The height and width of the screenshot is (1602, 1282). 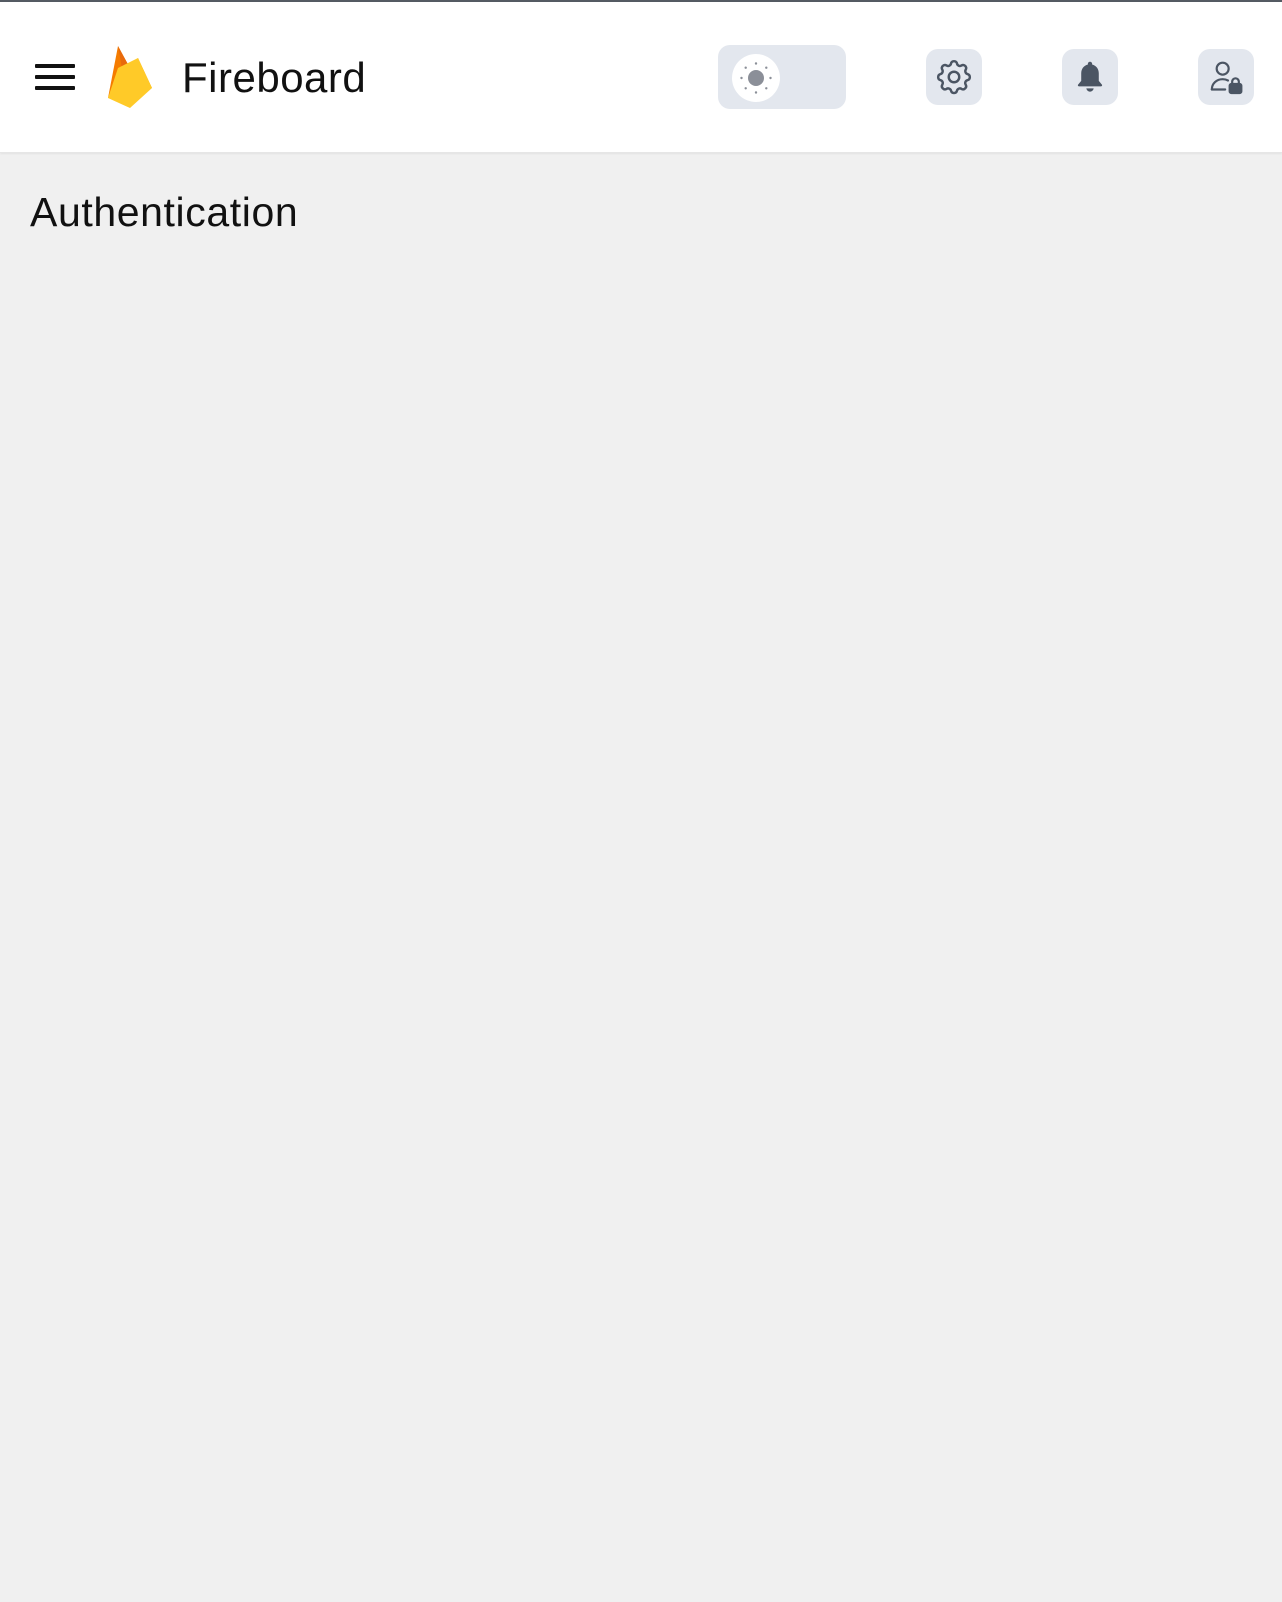 I want to click on page-title: Authentication, so click(x=164, y=212).